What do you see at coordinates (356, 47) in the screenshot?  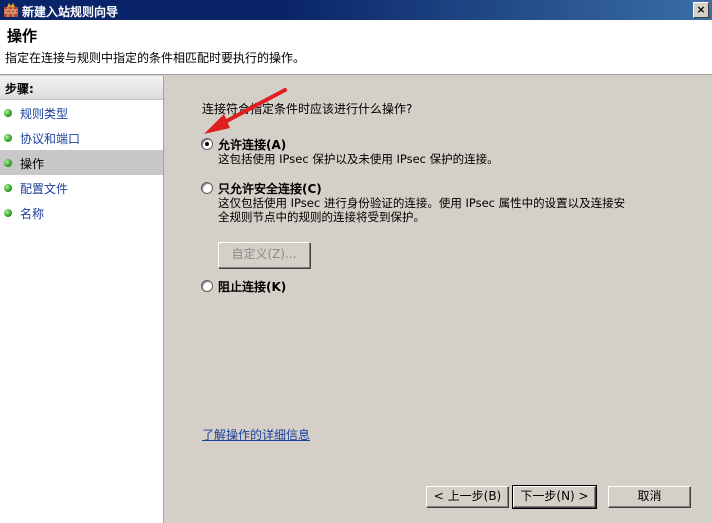 I see `wizard-header: 操作 指定在连接与规则中指定的条件相匹配时要执行的操作。` at bounding box center [356, 47].